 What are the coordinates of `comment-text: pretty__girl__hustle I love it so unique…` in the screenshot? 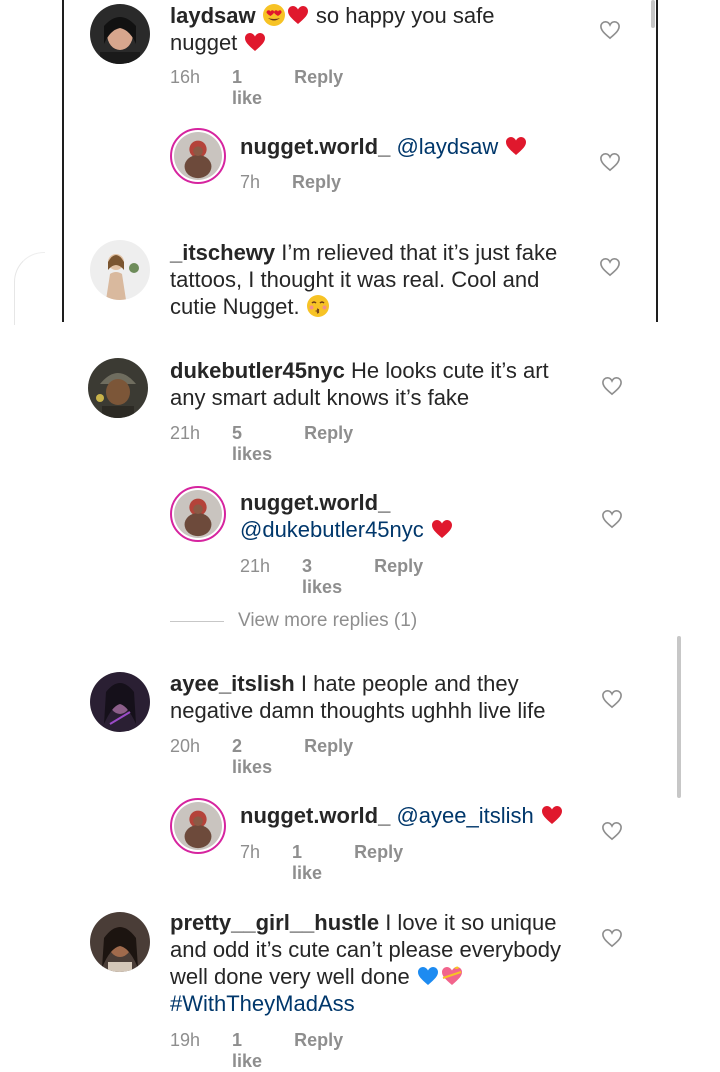 It's located at (385, 963).